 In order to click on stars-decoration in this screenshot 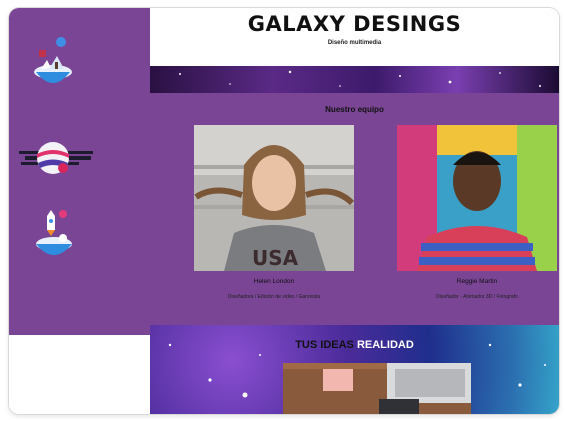, I will do `click(360, 78)`.